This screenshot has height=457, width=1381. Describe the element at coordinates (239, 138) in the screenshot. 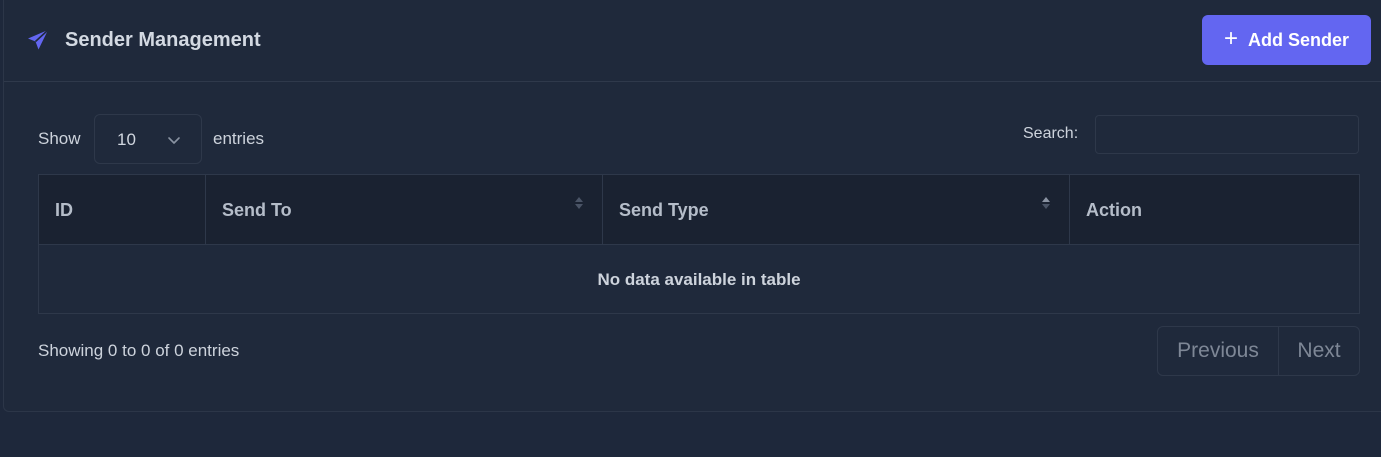

I see `entries-label: entries` at that location.